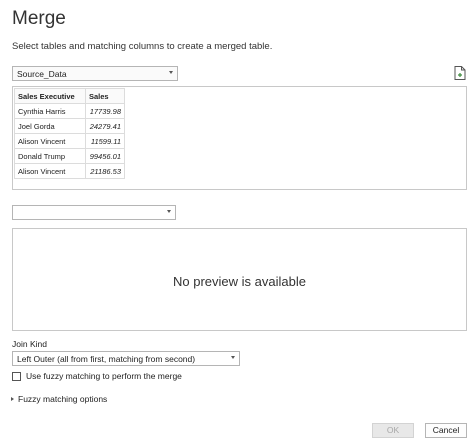  Describe the element at coordinates (105, 156) in the screenshot. I see `table-cell: 99456.01` at that location.